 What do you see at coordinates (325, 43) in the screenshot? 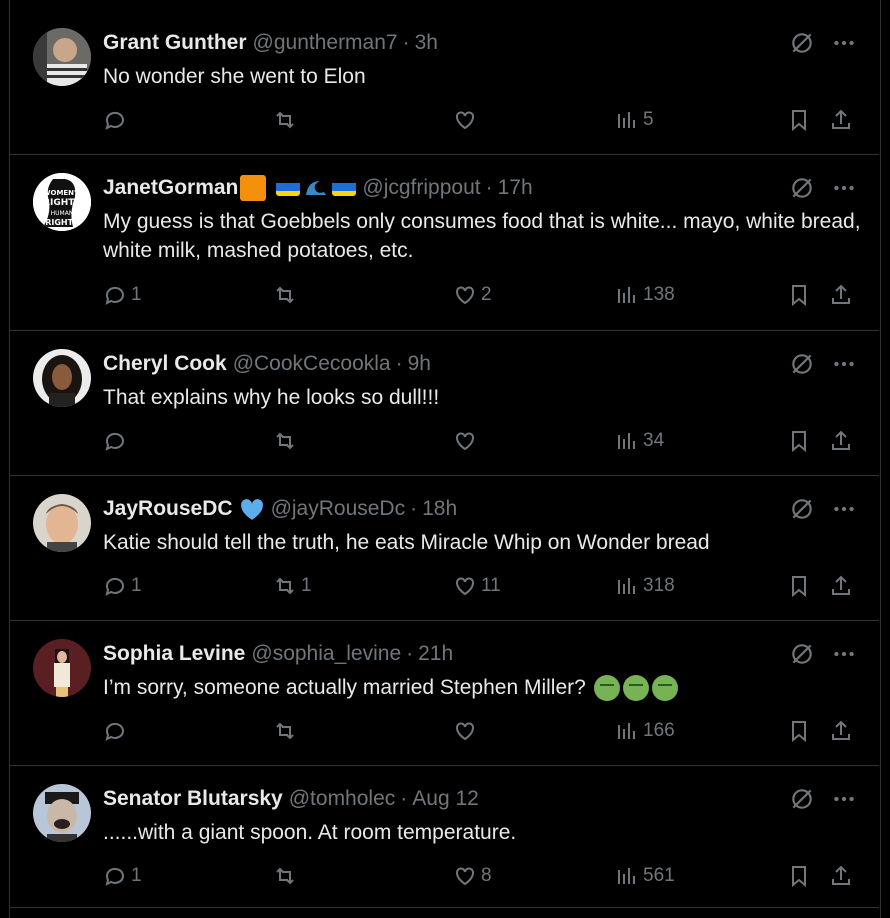
I see `handle: @guntherman7` at bounding box center [325, 43].